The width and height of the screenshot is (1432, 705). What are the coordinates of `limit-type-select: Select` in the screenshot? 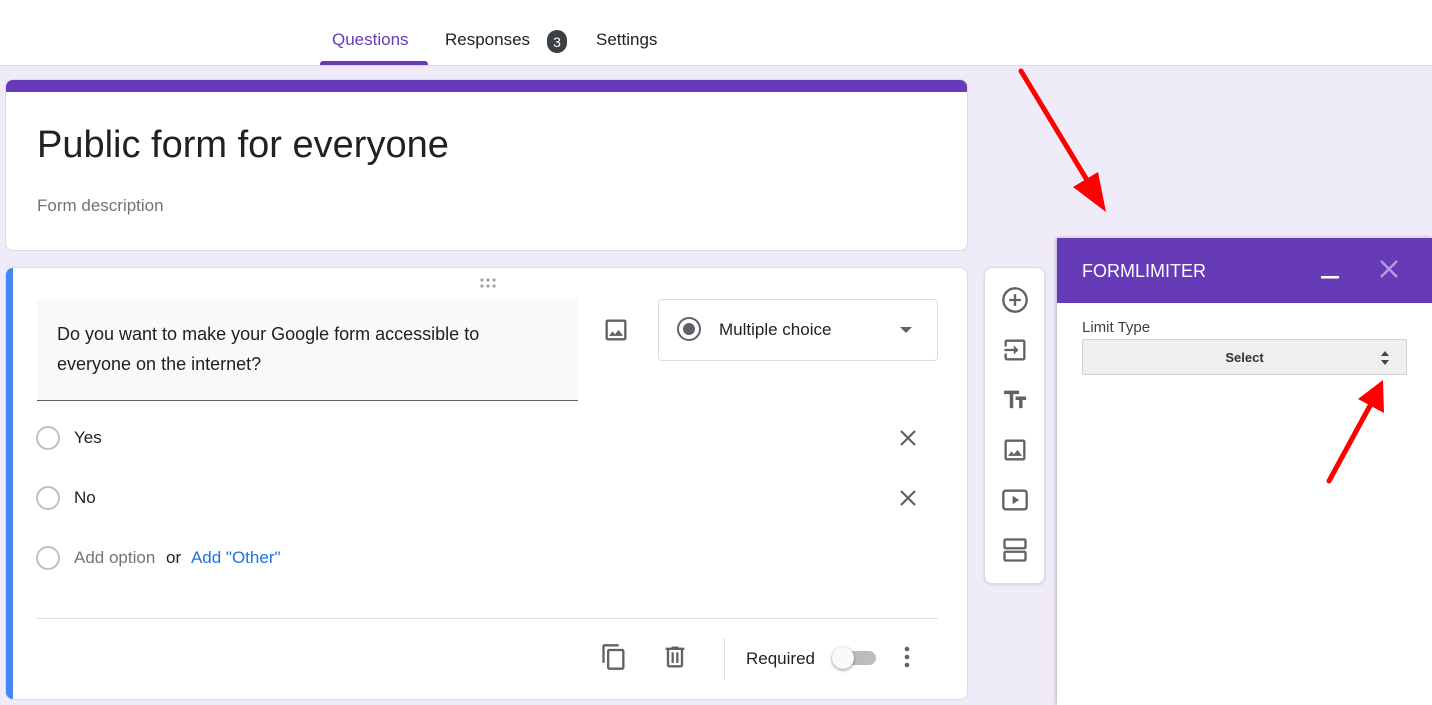 It's located at (1244, 357).